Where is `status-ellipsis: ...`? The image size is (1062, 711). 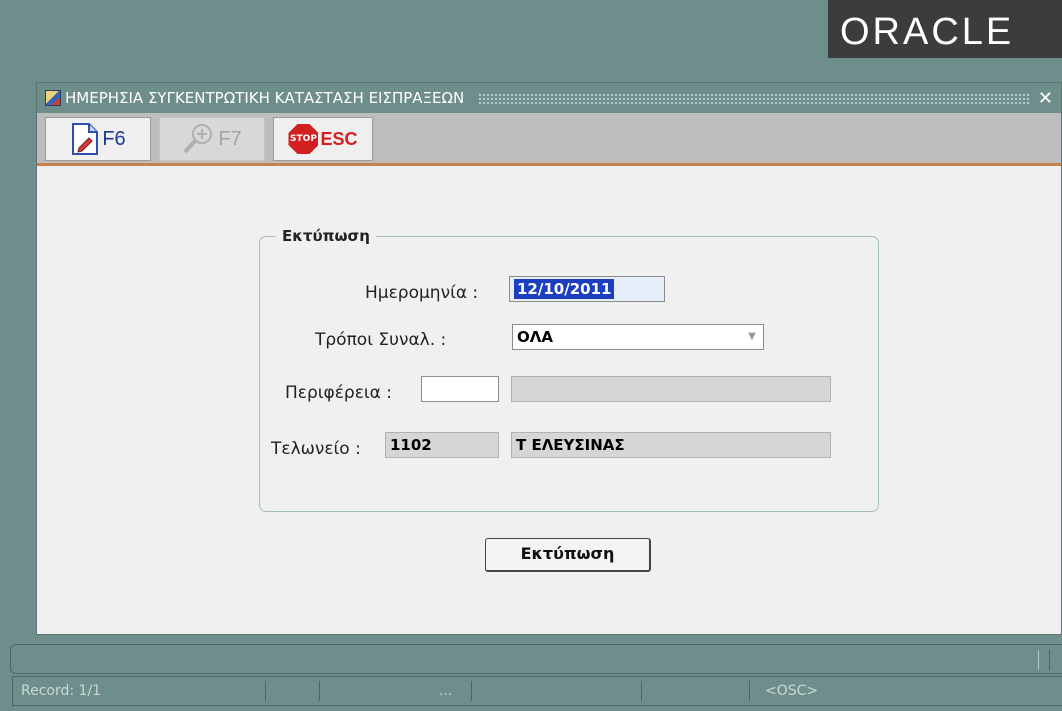
status-ellipsis: ... is located at coordinates (446, 691).